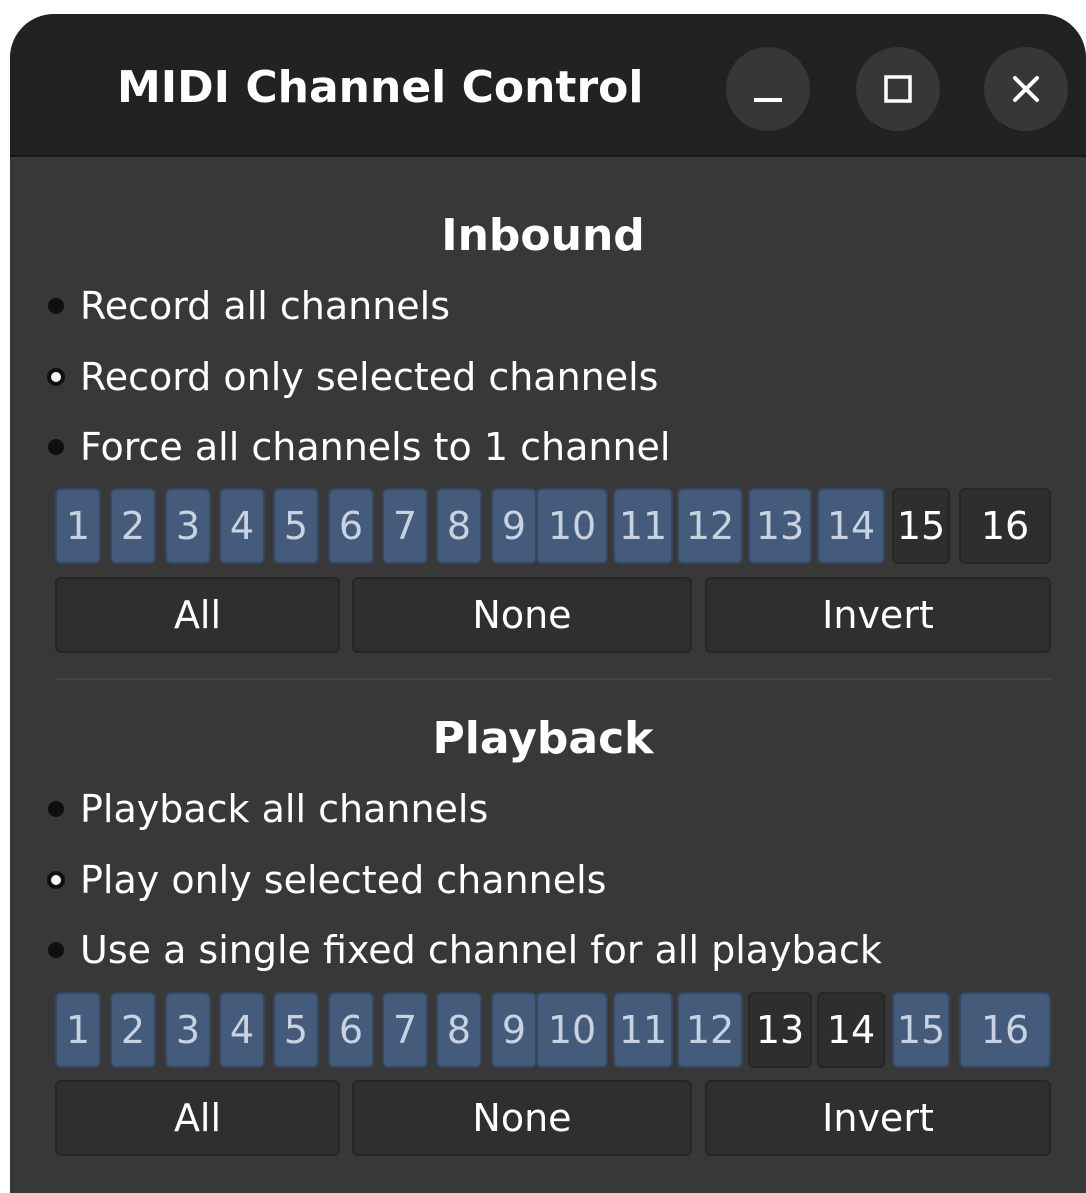 The image size is (1086, 1193). Describe the element at coordinates (296, 1030) in the screenshot. I see `playback-channel-5-toggle: 5` at that location.